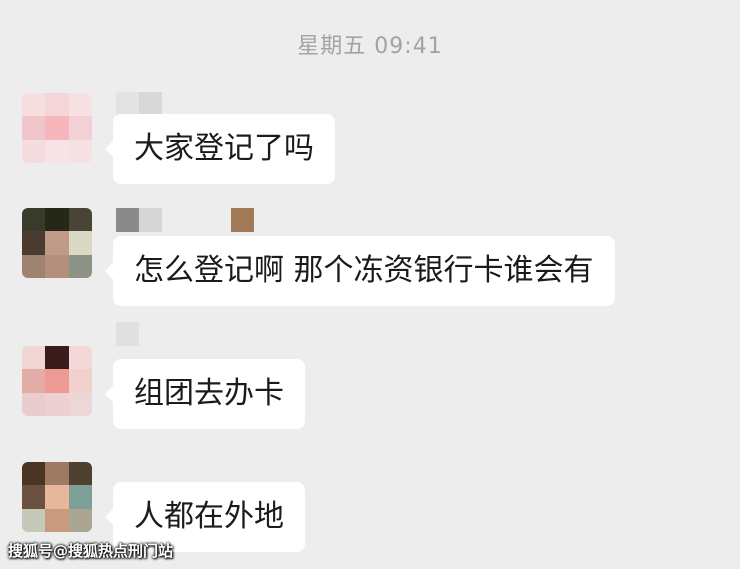  I want to click on message-bubble: 怎么登记啊 那个冻资银行卡谁会有, so click(360, 271).